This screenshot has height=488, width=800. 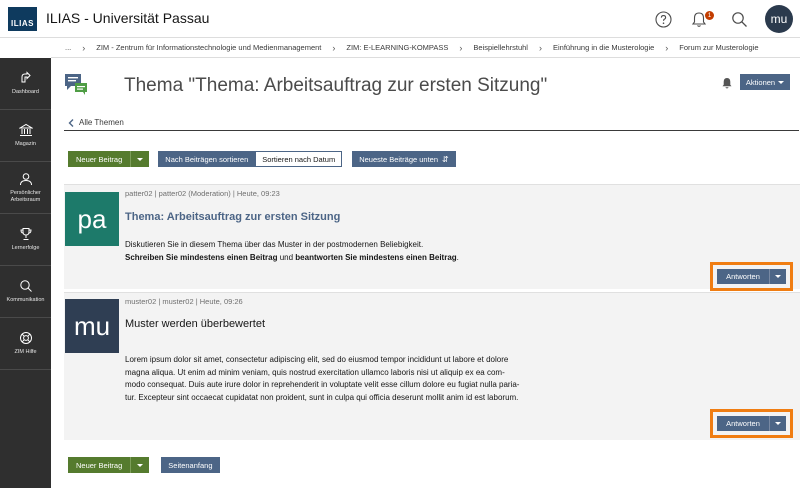 I want to click on notification-bell-icon, so click(x=727, y=83).